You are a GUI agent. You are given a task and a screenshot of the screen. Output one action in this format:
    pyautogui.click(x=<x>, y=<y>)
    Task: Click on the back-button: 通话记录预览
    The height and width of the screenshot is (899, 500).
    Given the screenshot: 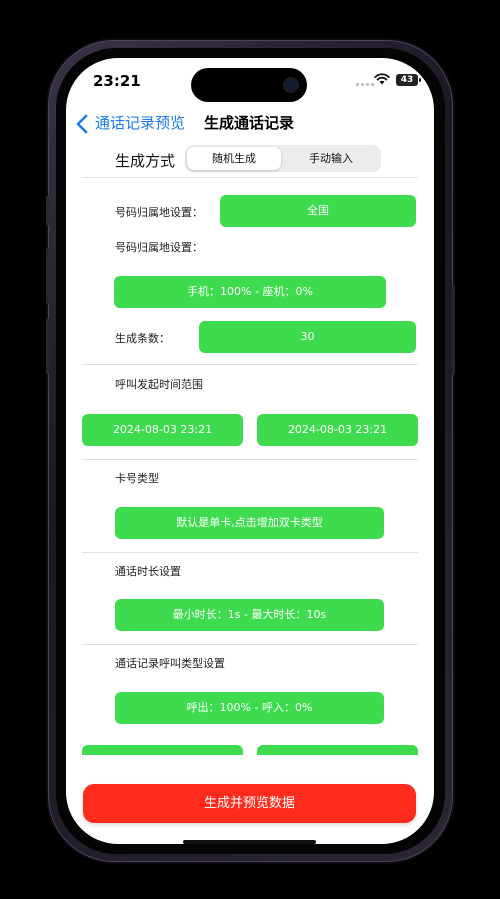 What is the action you would take?
    pyautogui.click(x=140, y=122)
    